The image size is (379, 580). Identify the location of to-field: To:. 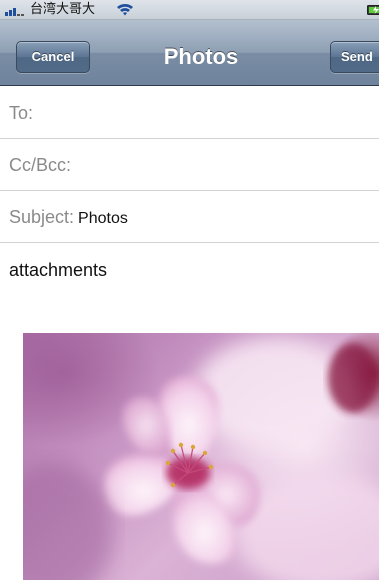
(189, 113).